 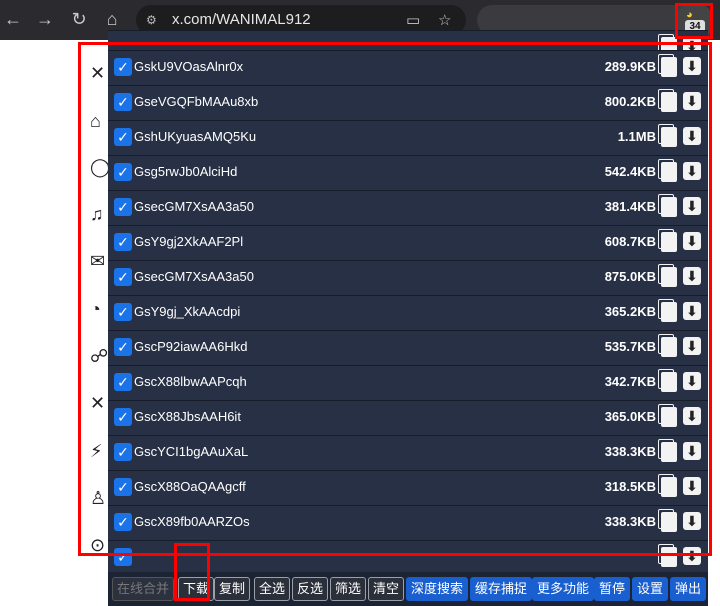 I want to click on forward-arrow-icon: →, so click(x=45, y=19).